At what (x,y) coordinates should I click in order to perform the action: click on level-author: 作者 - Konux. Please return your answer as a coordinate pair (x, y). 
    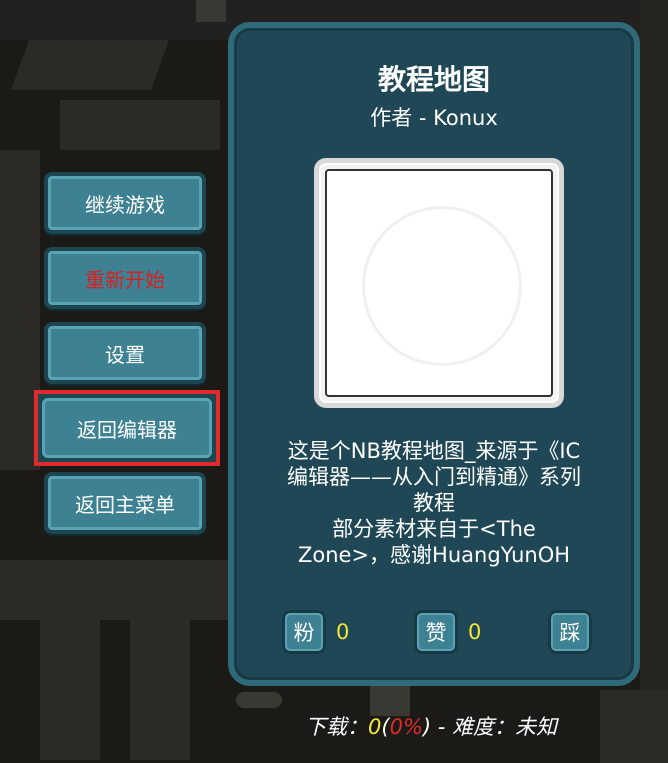
    Looking at the image, I should click on (434, 118).